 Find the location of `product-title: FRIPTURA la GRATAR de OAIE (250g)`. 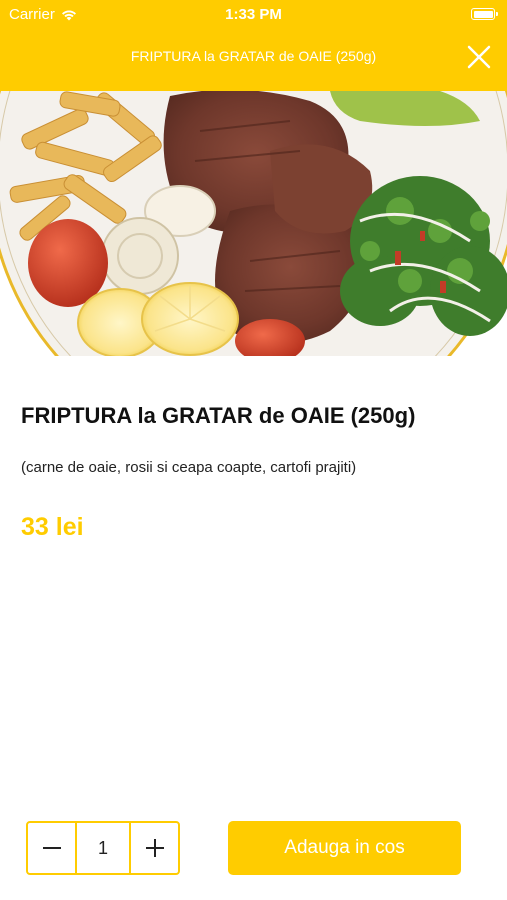

product-title: FRIPTURA la GRATAR de OAIE (250g) is located at coordinates (218, 415).